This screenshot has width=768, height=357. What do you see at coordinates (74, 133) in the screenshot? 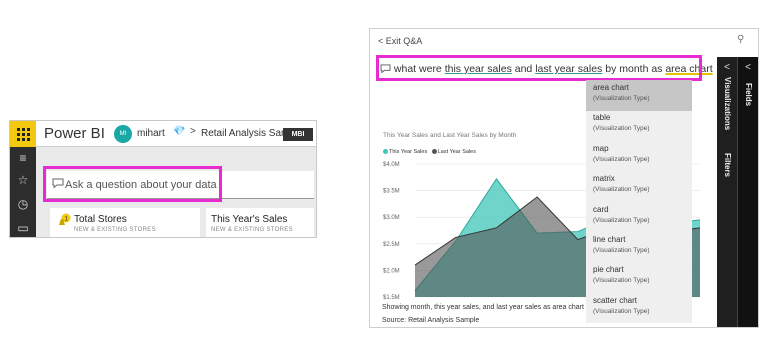
I see `brand-title: Power BI` at bounding box center [74, 133].